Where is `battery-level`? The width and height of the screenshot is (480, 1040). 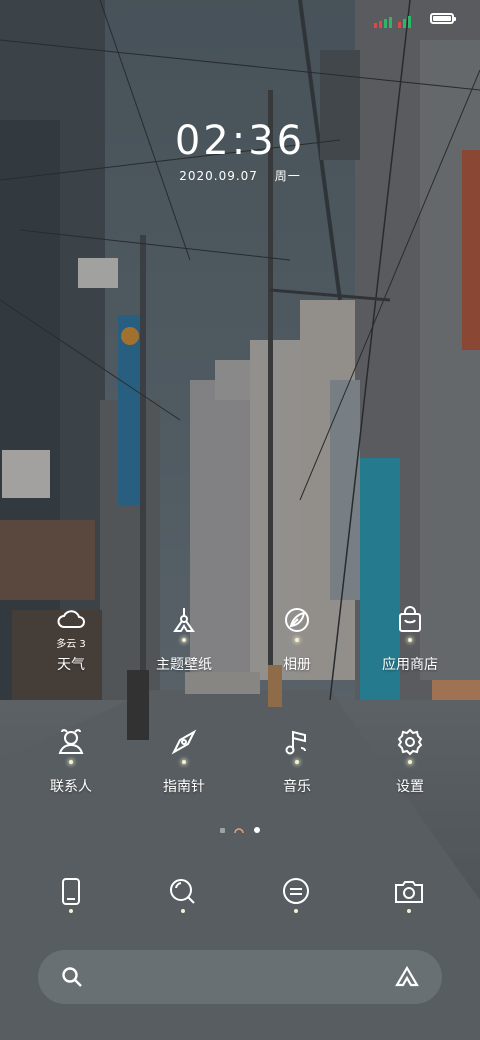 battery-level is located at coordinates (442, 18).